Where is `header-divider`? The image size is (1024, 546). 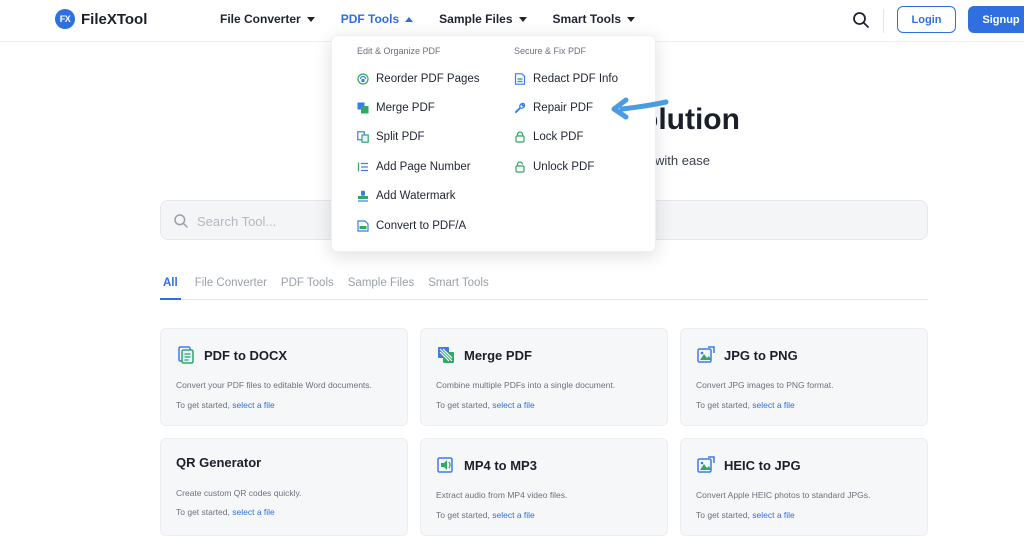 header-divider is located at coordinates (883, 21).